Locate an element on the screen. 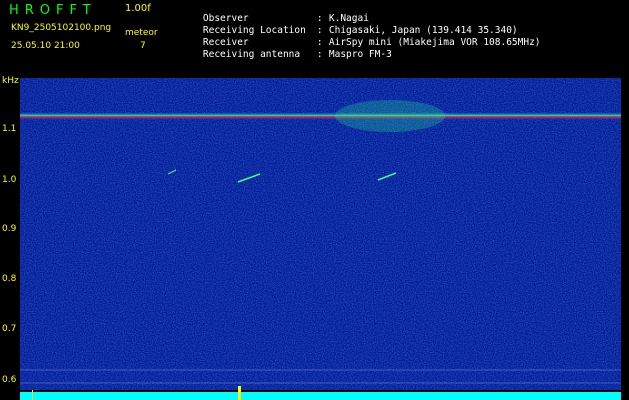  meteor-label: meteor is located at coordinates (141, 33).